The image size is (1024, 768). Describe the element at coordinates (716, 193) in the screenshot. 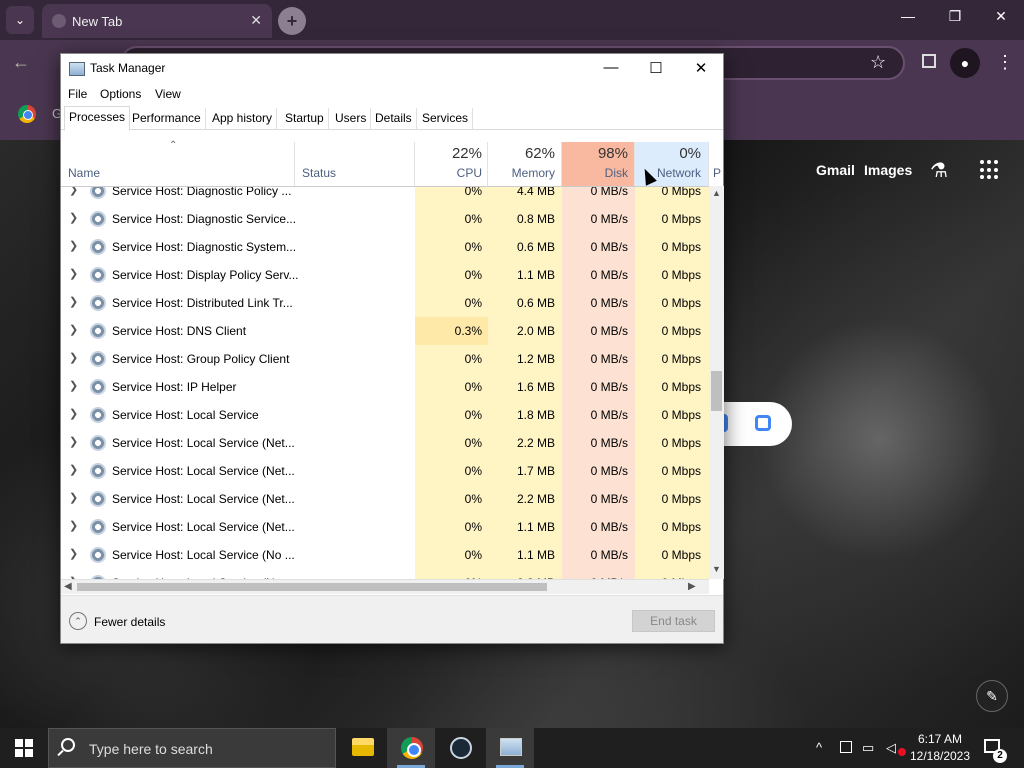

I see `scroll-up-icon: ▲` at that location.